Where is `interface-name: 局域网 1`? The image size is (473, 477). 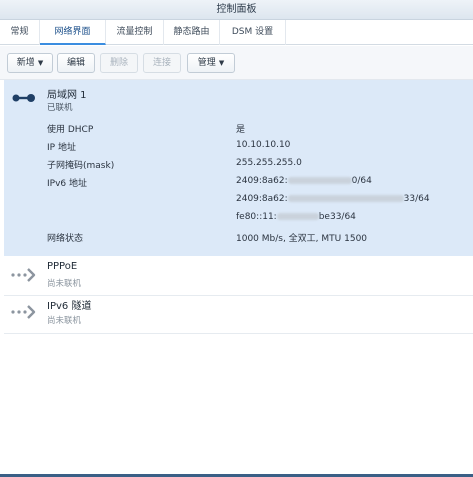 interface-name: 局域网 1 is located at coordinates (67, 95).